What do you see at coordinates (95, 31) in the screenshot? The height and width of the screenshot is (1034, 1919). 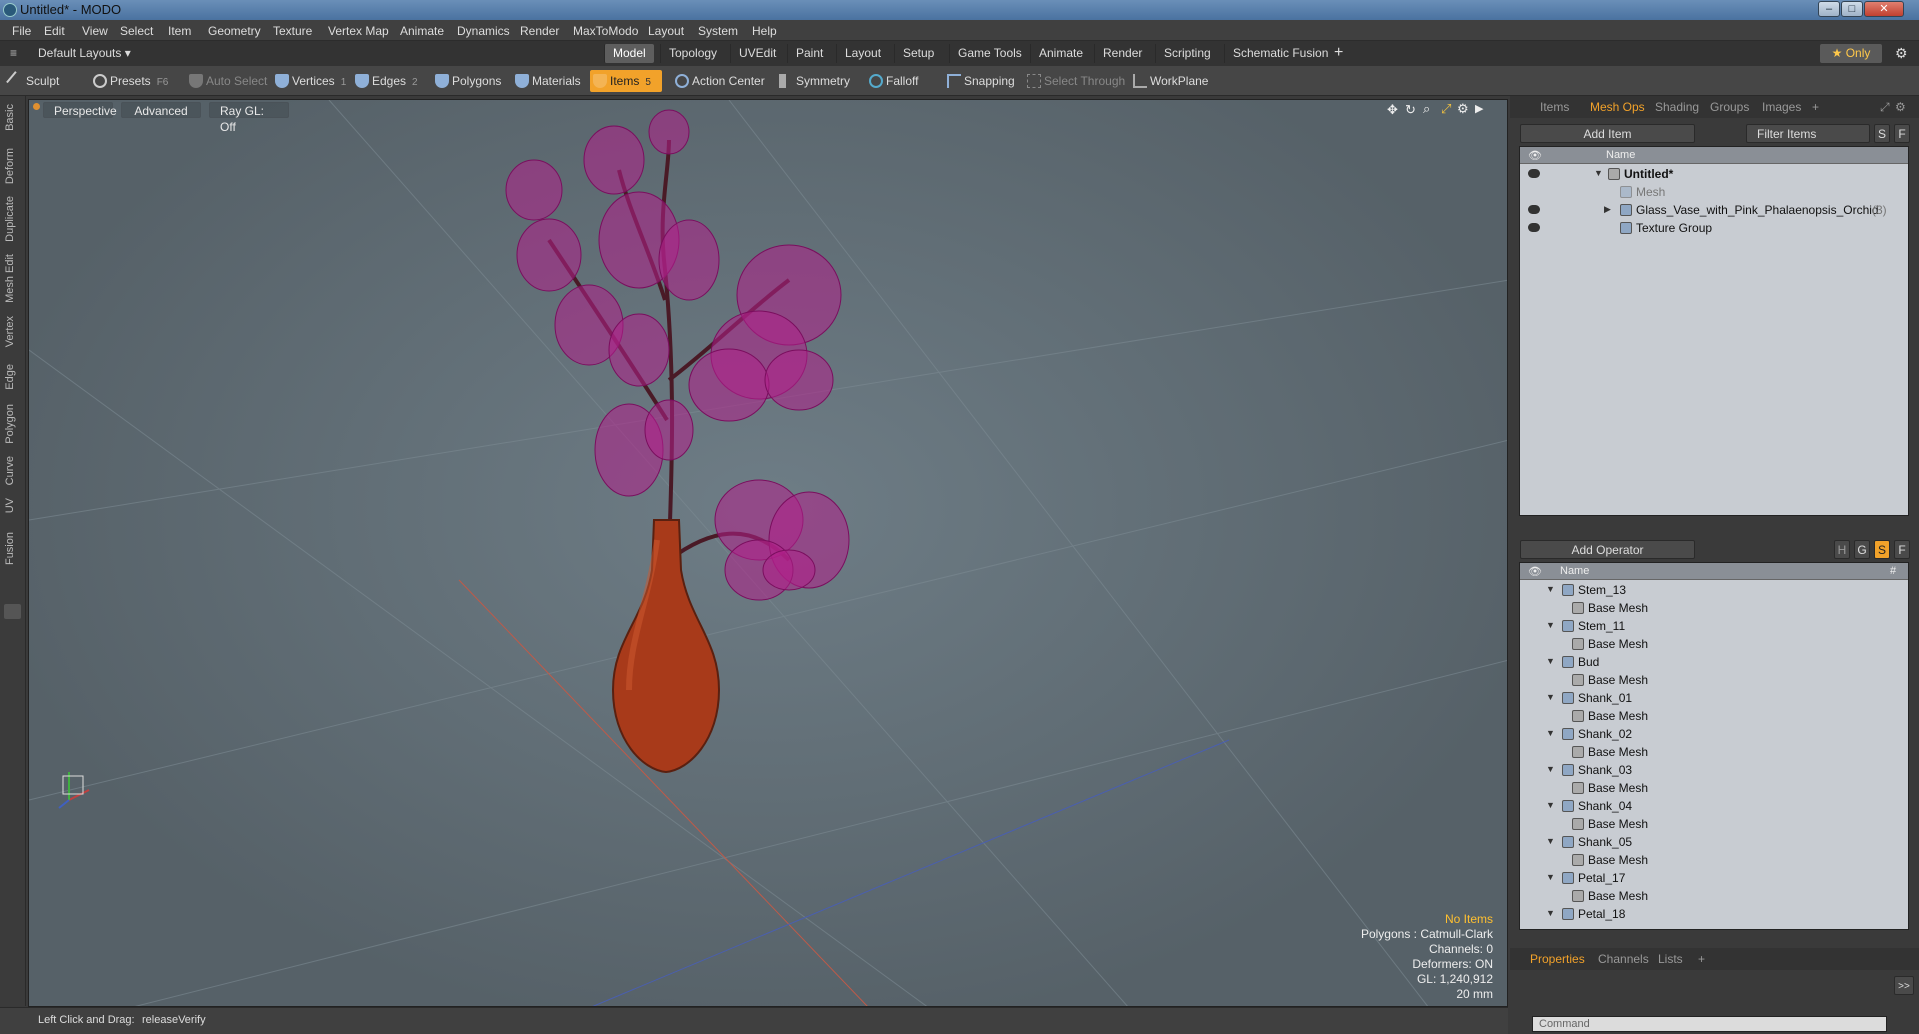 I see `menu-view: View` at bounding box center [95, 31].